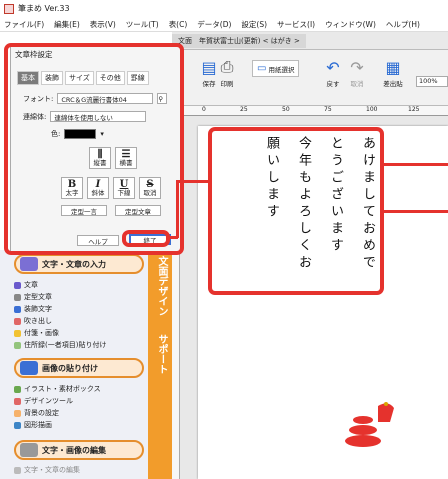 The width and height of the screenshot is (448, 479). I want to click on printer-icon: ⎙, so click(227, 66).